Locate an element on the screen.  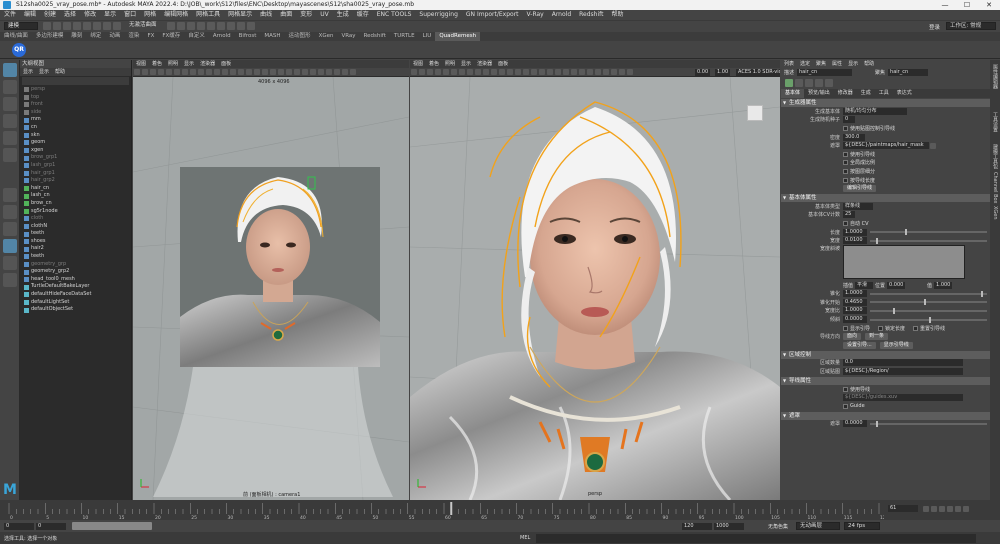
exposure-field: 0.00 is located at coordinates (703, 72).